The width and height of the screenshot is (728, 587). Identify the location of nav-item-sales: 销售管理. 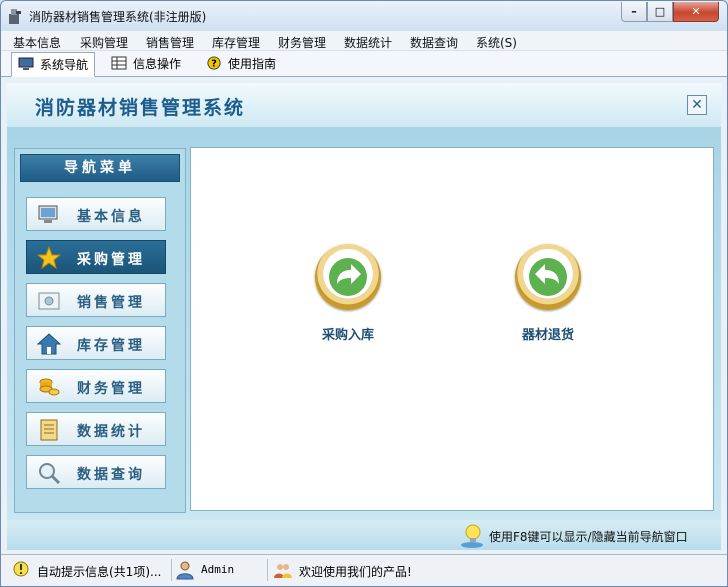
(96, 300).